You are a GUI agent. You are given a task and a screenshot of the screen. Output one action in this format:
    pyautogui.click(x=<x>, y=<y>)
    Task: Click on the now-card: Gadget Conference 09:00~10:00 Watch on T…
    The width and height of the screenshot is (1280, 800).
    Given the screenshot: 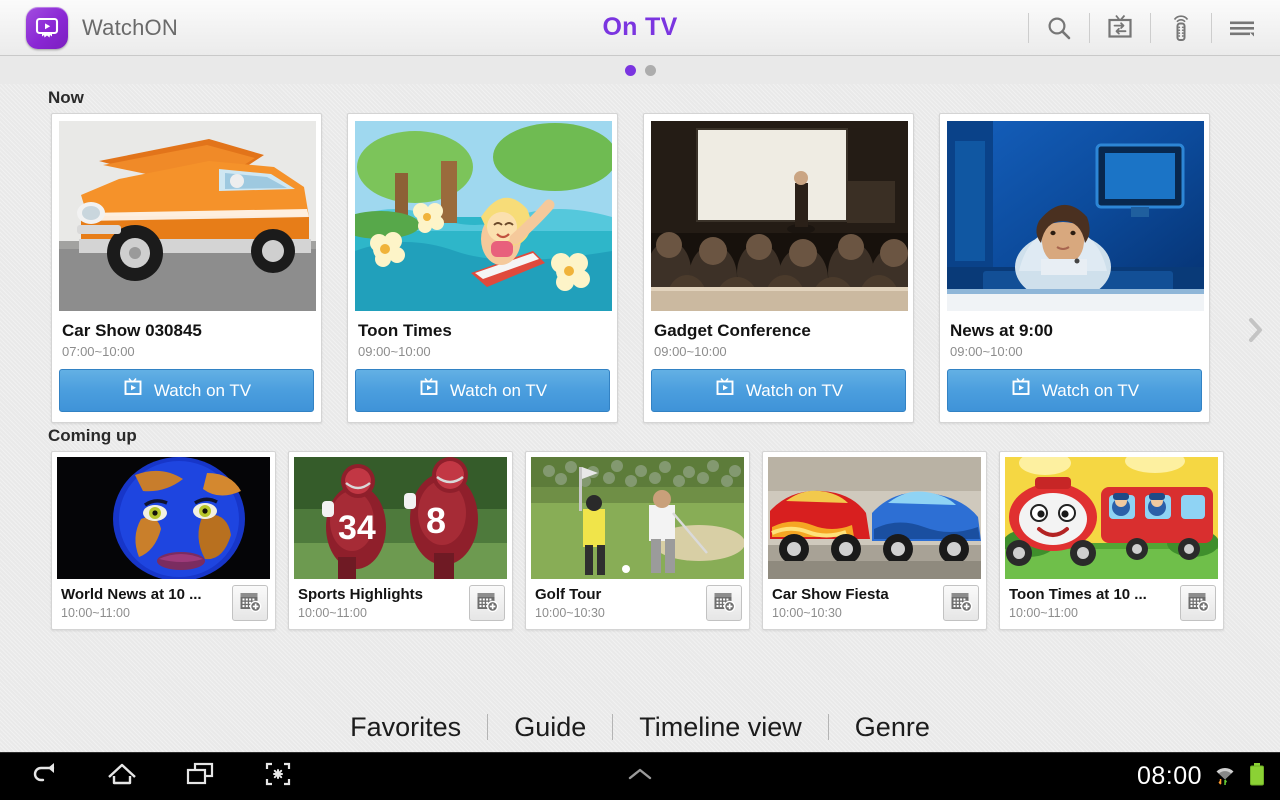 What is the action you would take?
    pyautogui.click(x=778, y=268)
    